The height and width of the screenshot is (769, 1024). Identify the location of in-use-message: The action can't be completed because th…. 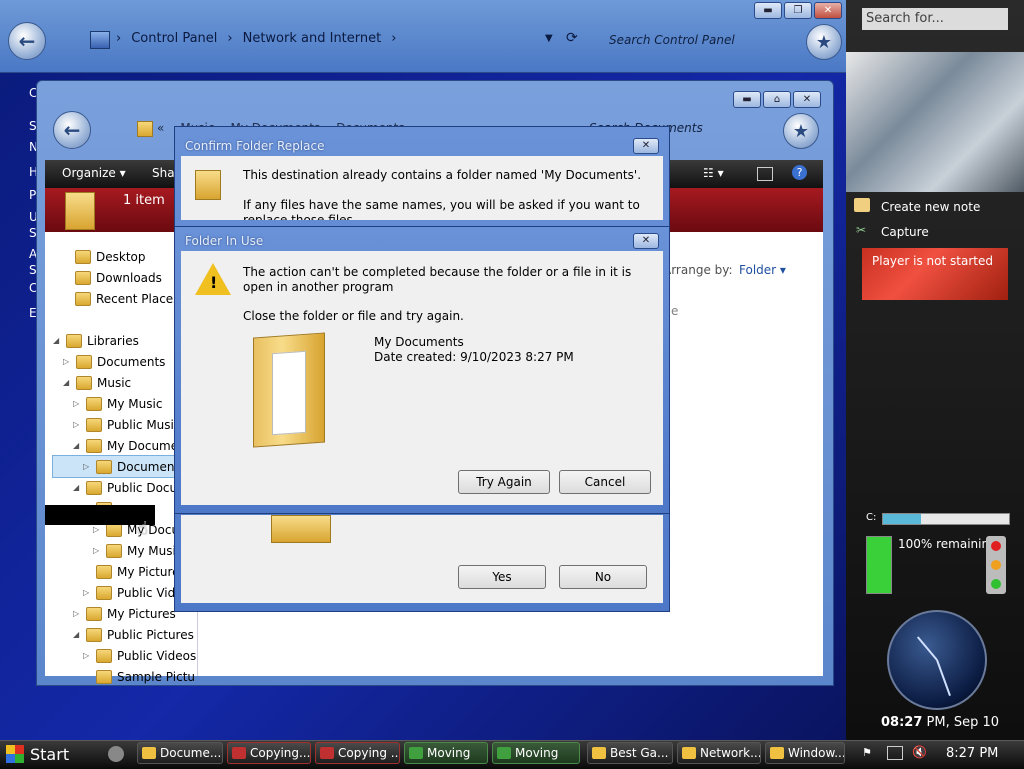
(437, 279).